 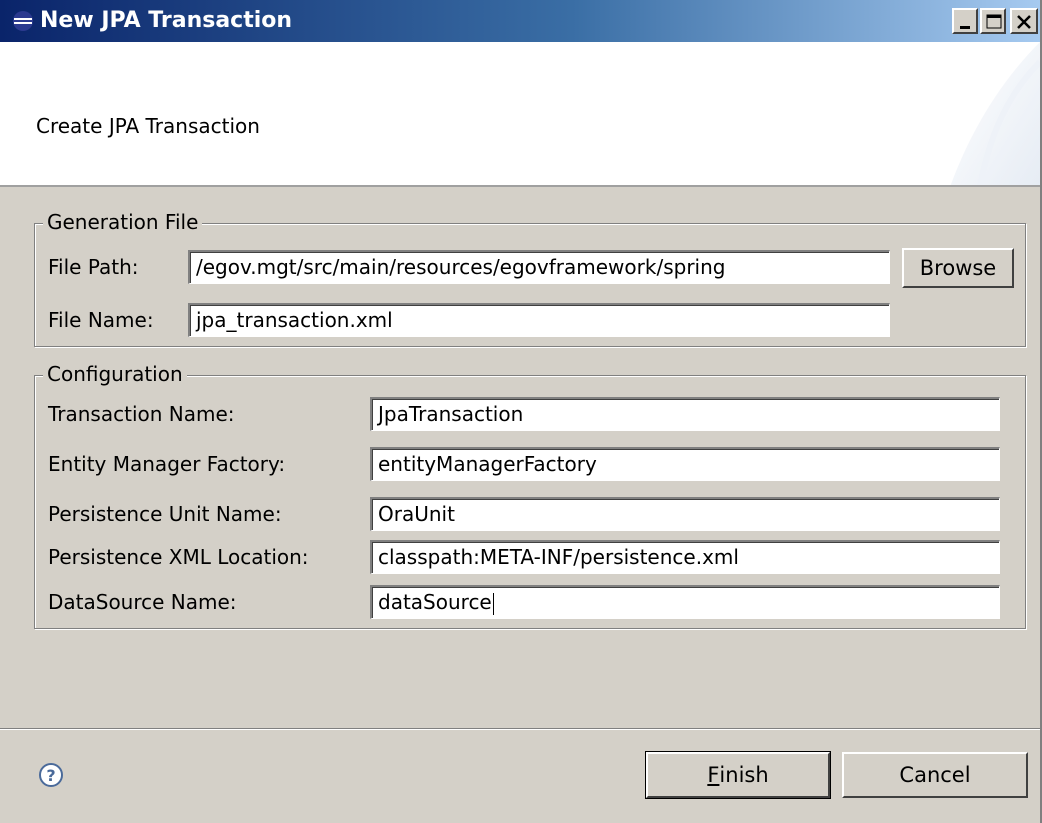 What do you see at coordinates (520, 21) in the screenshot?
I see `title-bar: New JPA Transaction` at bounding box center [520, 21].